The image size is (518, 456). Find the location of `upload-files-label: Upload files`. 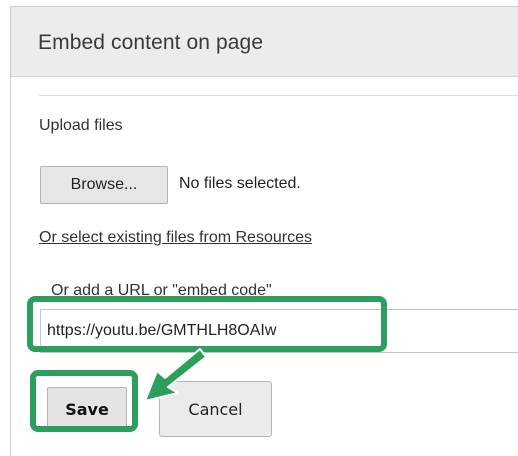

upload-files-label: Upload files is located at coordinates (81, 125).